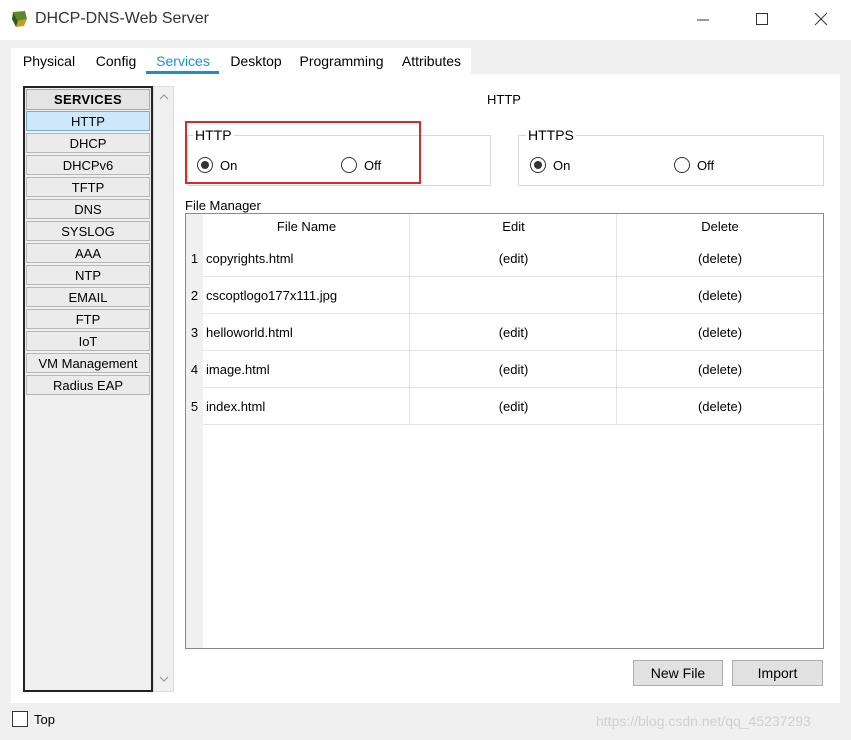 The image size is (851, 740). What do you see at coordinates (88, 275) in the screenshot?
I see `service-ntp: NTP` at bounding box center [88, 275].